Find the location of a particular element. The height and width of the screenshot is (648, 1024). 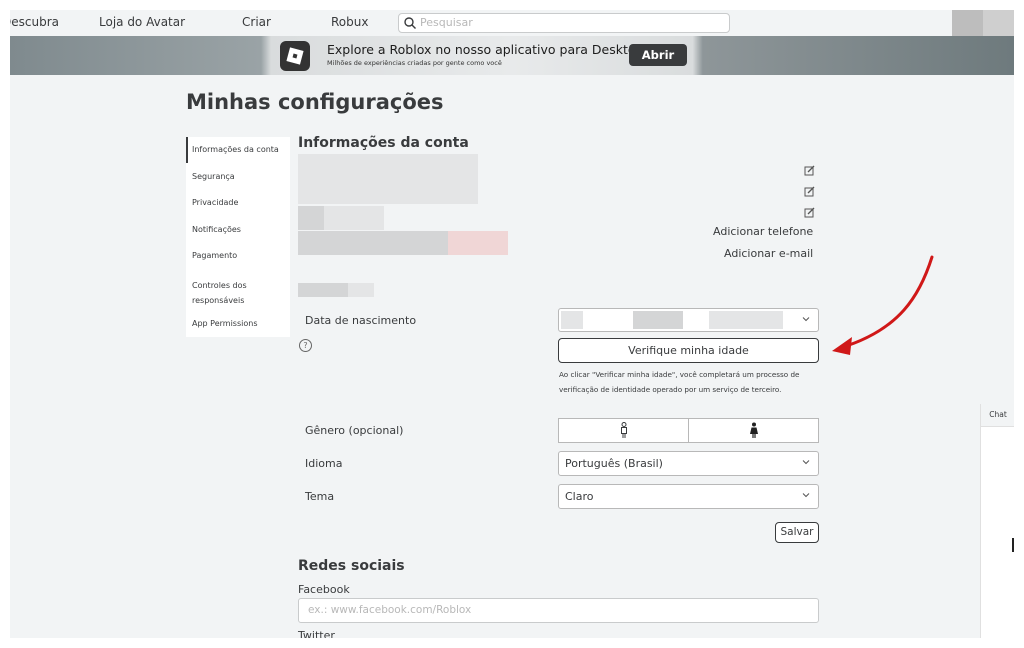

nav-robux: Robux is located at coordinates (349, 22).